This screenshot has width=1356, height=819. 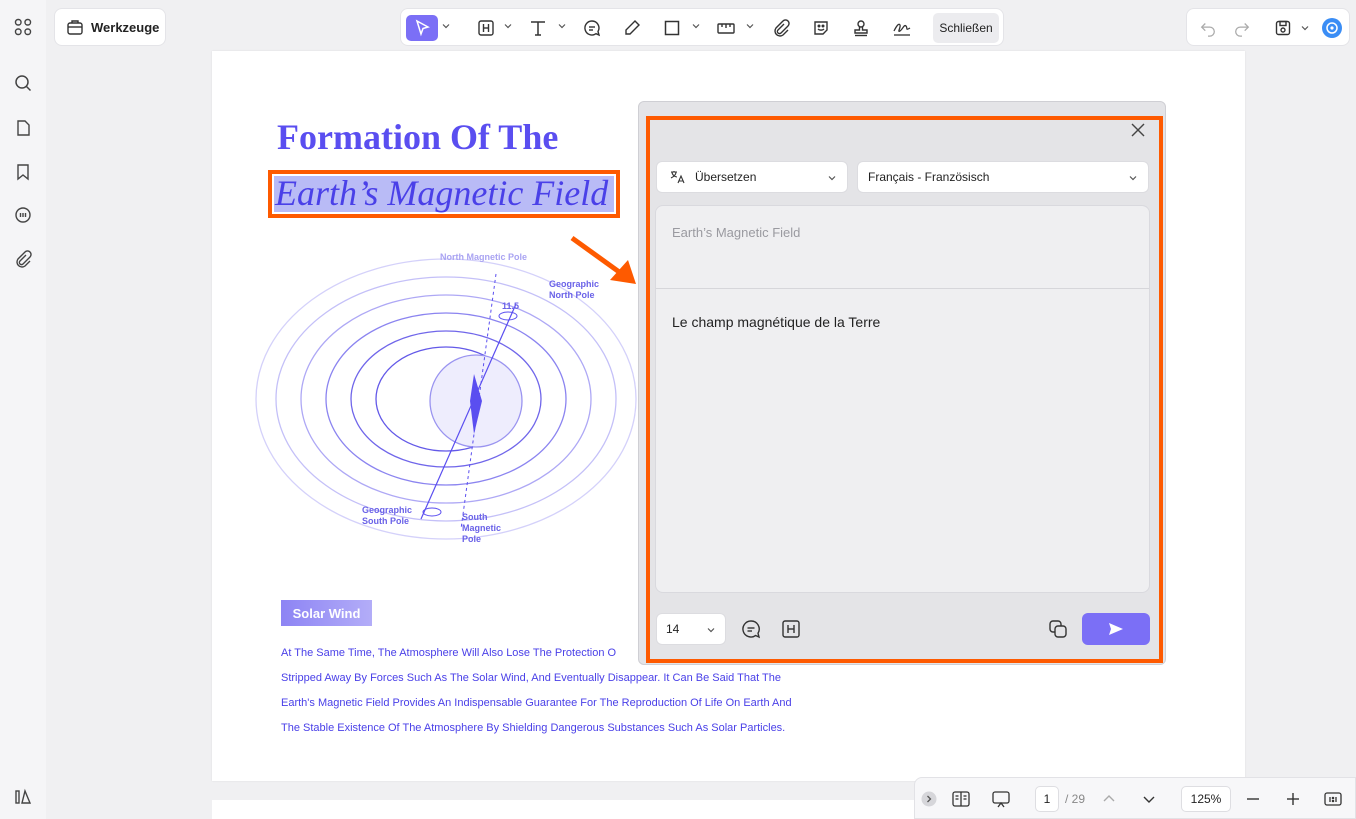 I want to click on bookmark-icon, so click(x=23, y=172).